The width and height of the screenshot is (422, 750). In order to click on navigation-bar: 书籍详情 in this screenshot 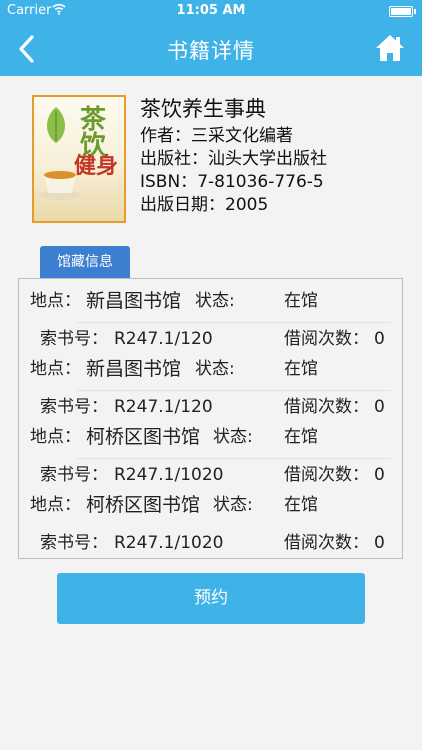, I will do `click(211, 49)`.